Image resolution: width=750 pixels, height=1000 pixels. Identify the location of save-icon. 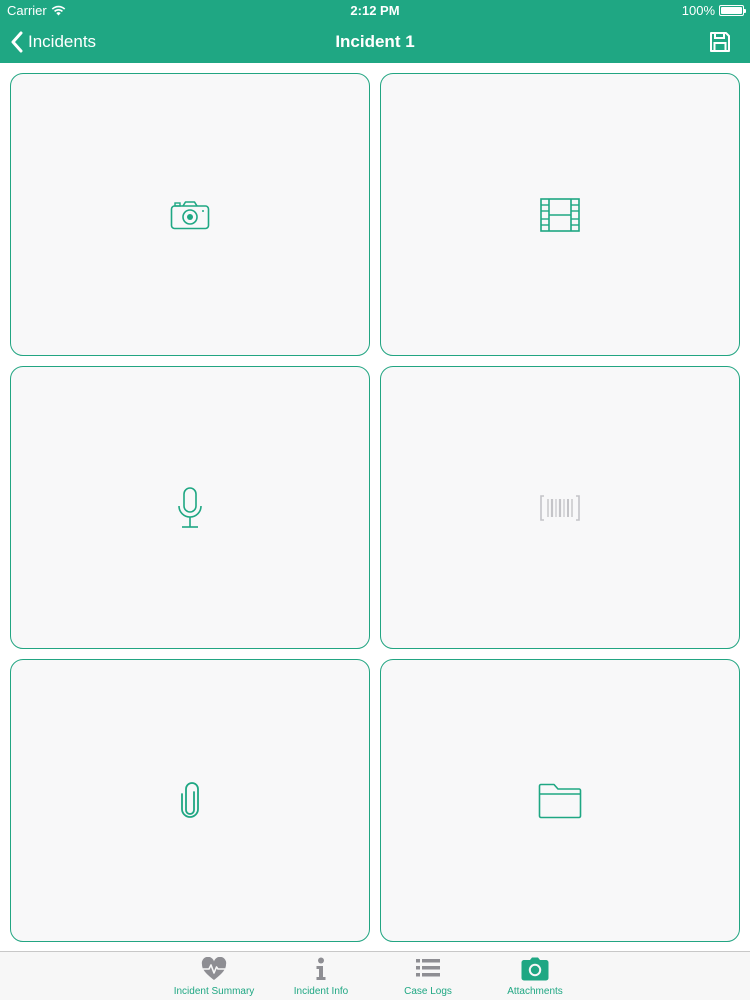
(720, 42).